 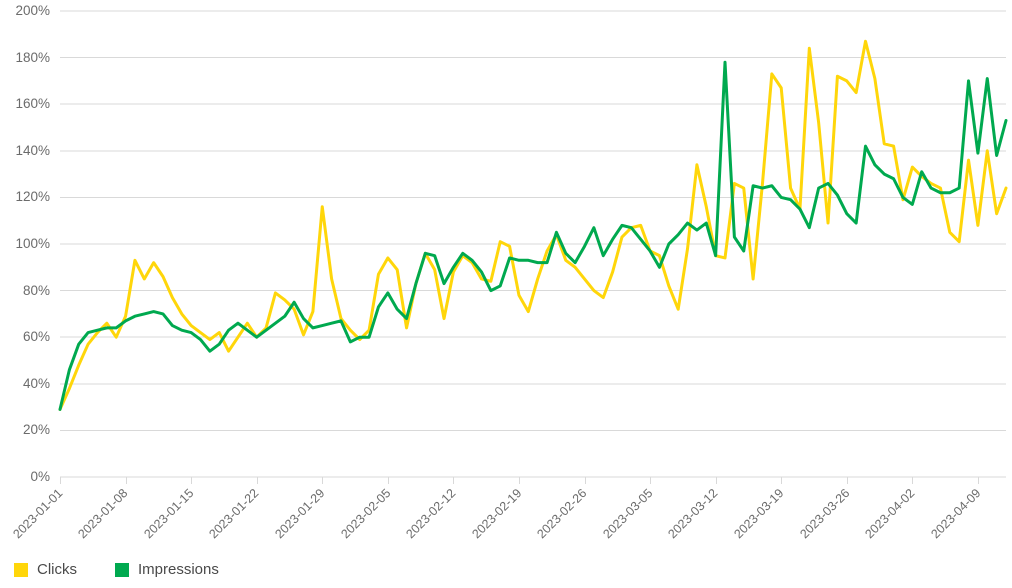 I want to click on y-tick-label: 120%, so click(x=32, y=197).